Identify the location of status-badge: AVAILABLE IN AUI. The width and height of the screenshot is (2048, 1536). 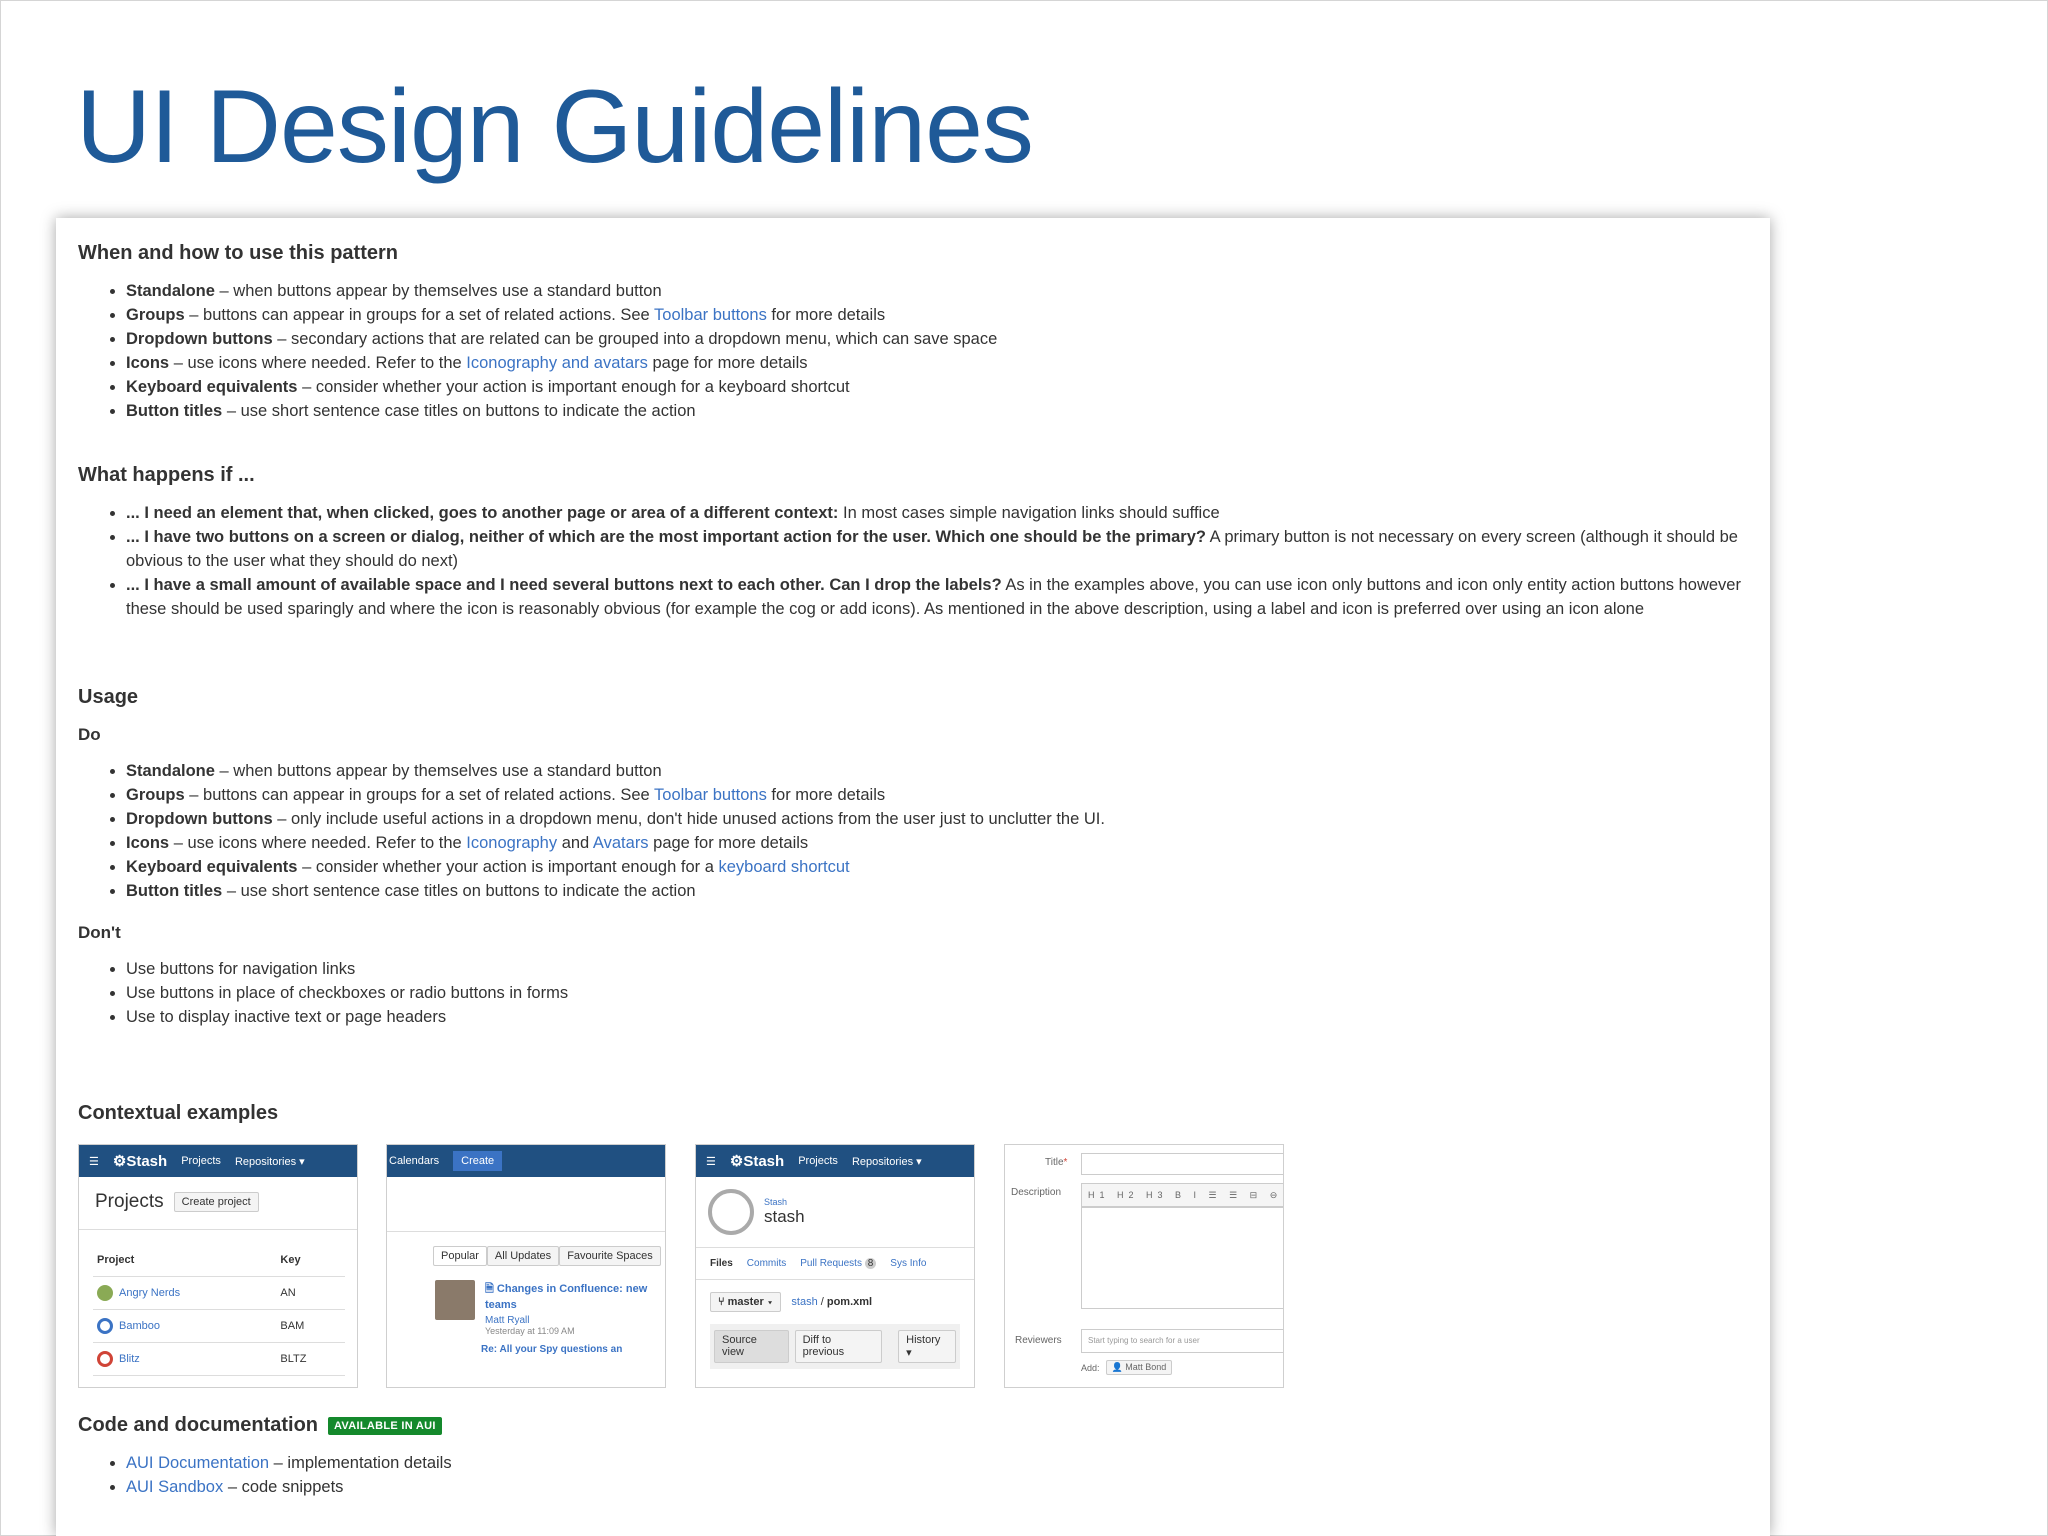
(385, 1425).